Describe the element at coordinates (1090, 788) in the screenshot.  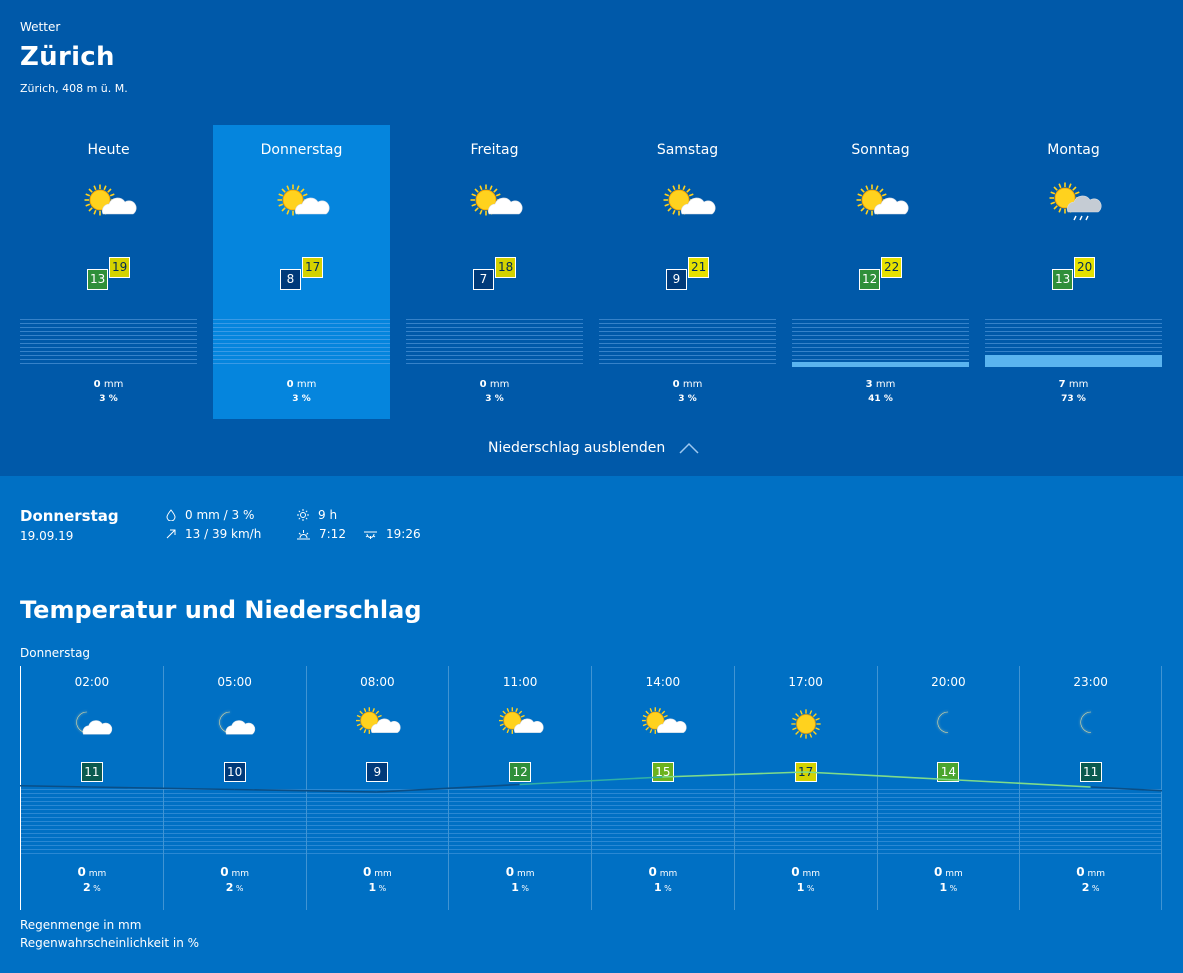
I see `hour-column: 23:00 11 0 mm 2 %` at that location.